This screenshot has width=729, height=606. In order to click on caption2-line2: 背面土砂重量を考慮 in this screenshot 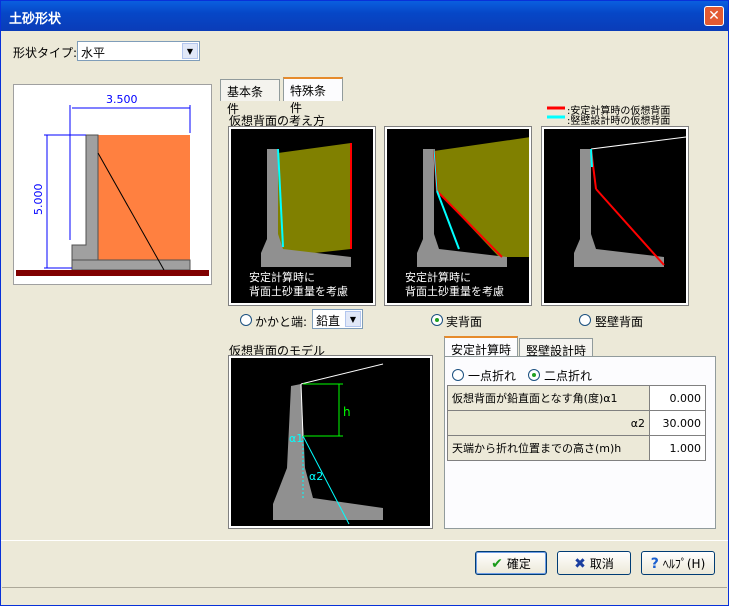, I will do `click(454, 291)`.